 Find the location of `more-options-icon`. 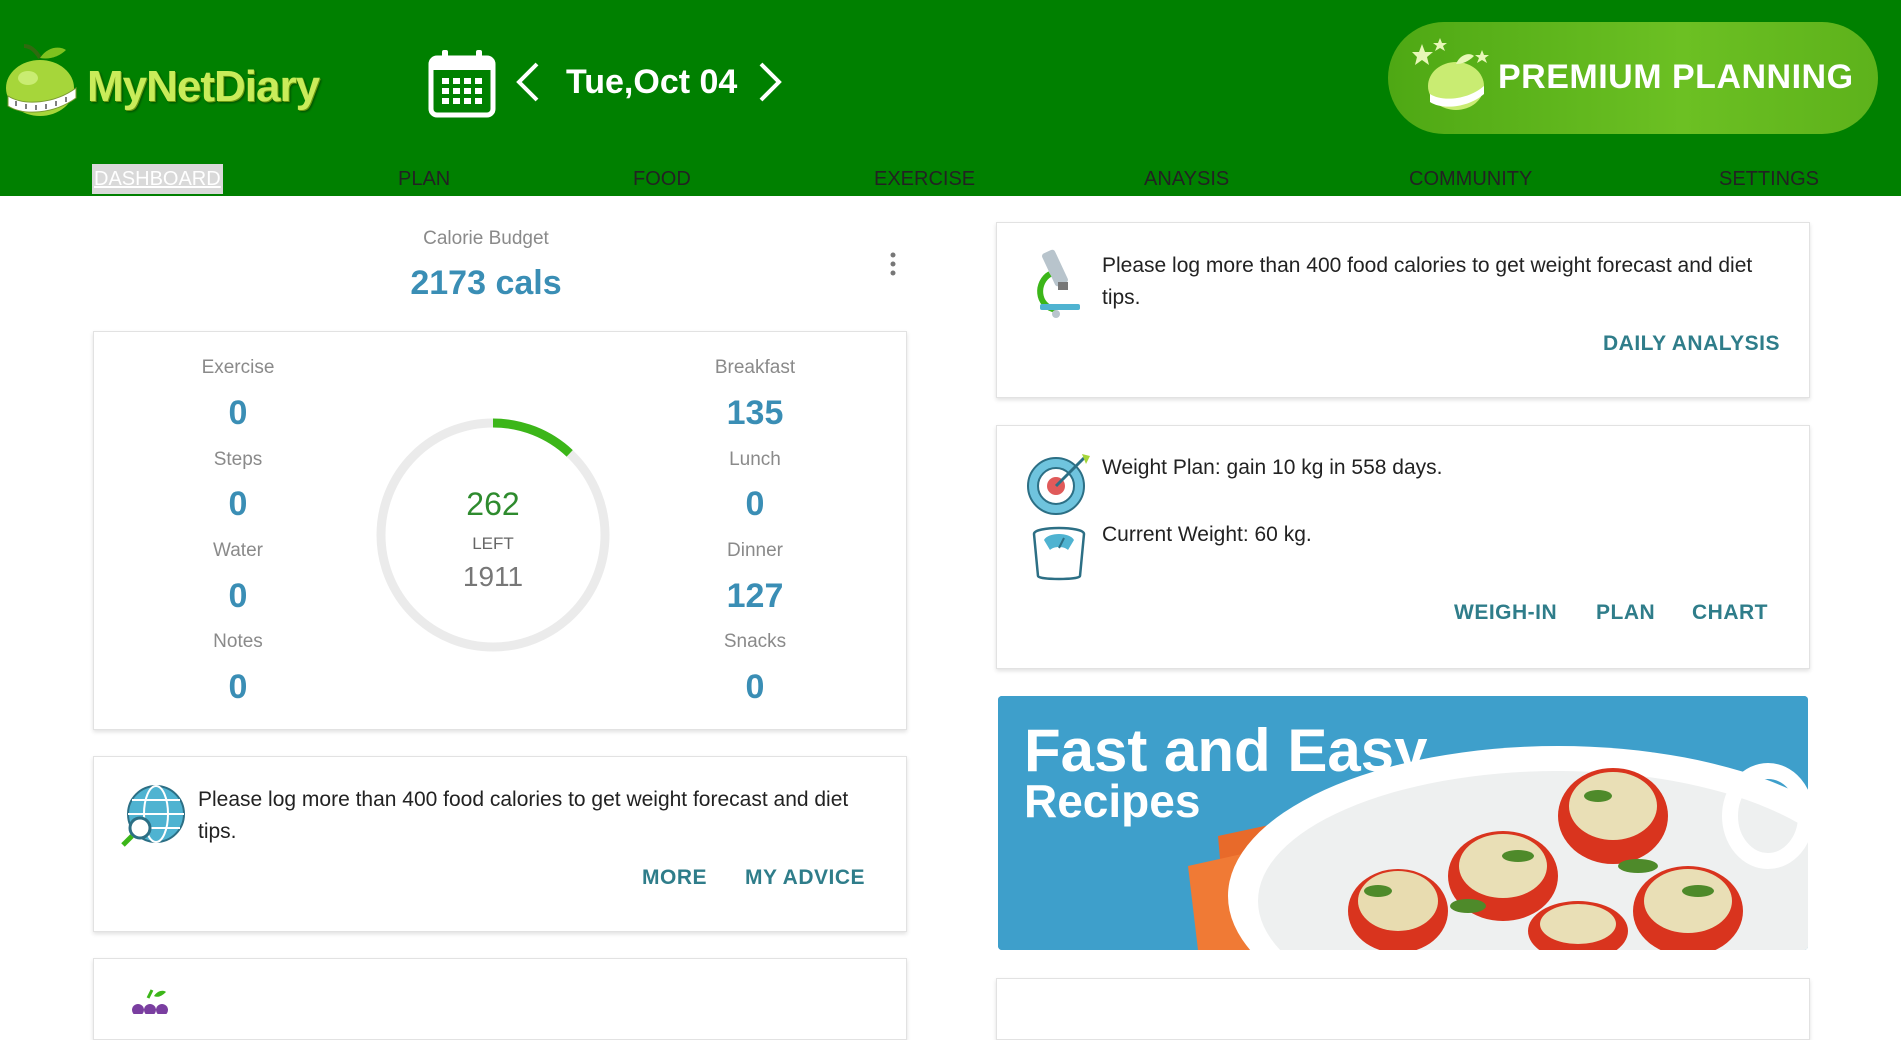

more-options-icon is located at coordinates (893, 264).